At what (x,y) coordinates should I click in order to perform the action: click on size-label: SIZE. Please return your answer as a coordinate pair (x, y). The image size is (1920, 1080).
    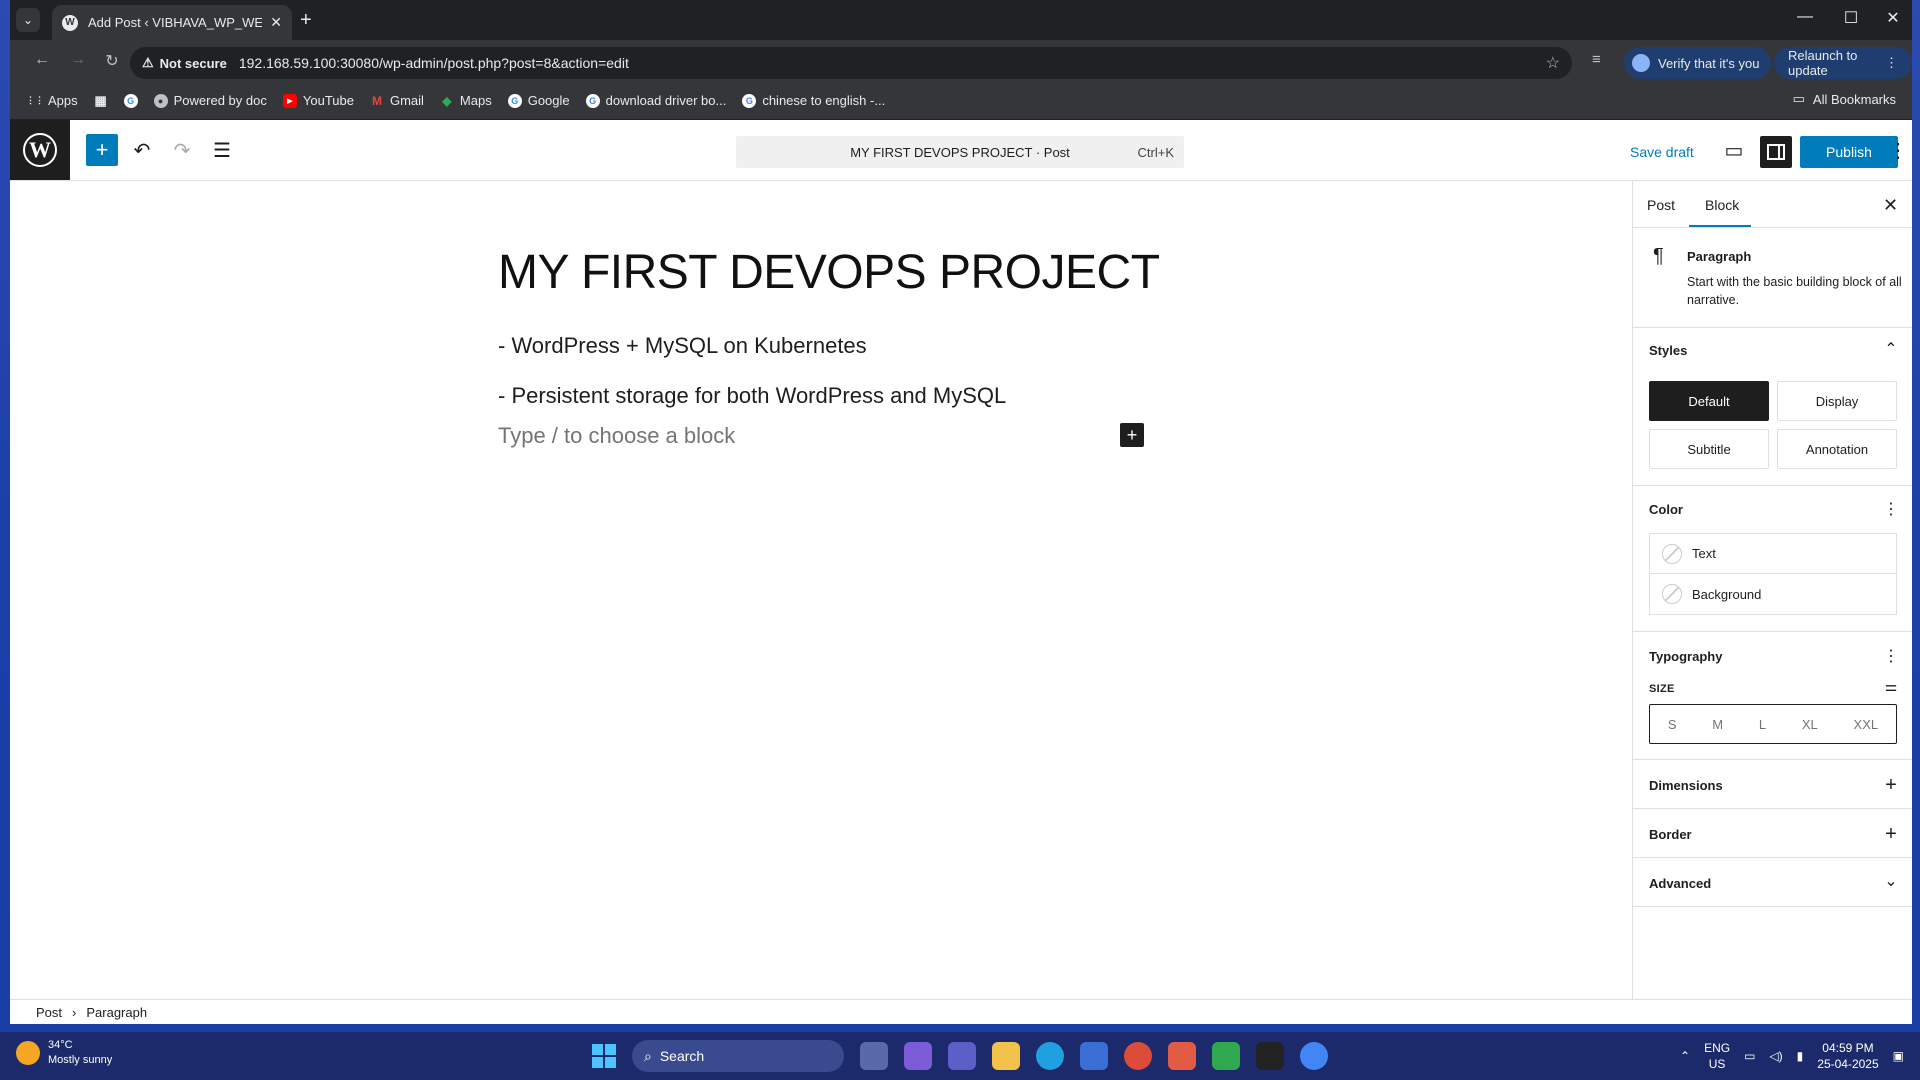
    Looking at the image, I should click on (1662, 689).